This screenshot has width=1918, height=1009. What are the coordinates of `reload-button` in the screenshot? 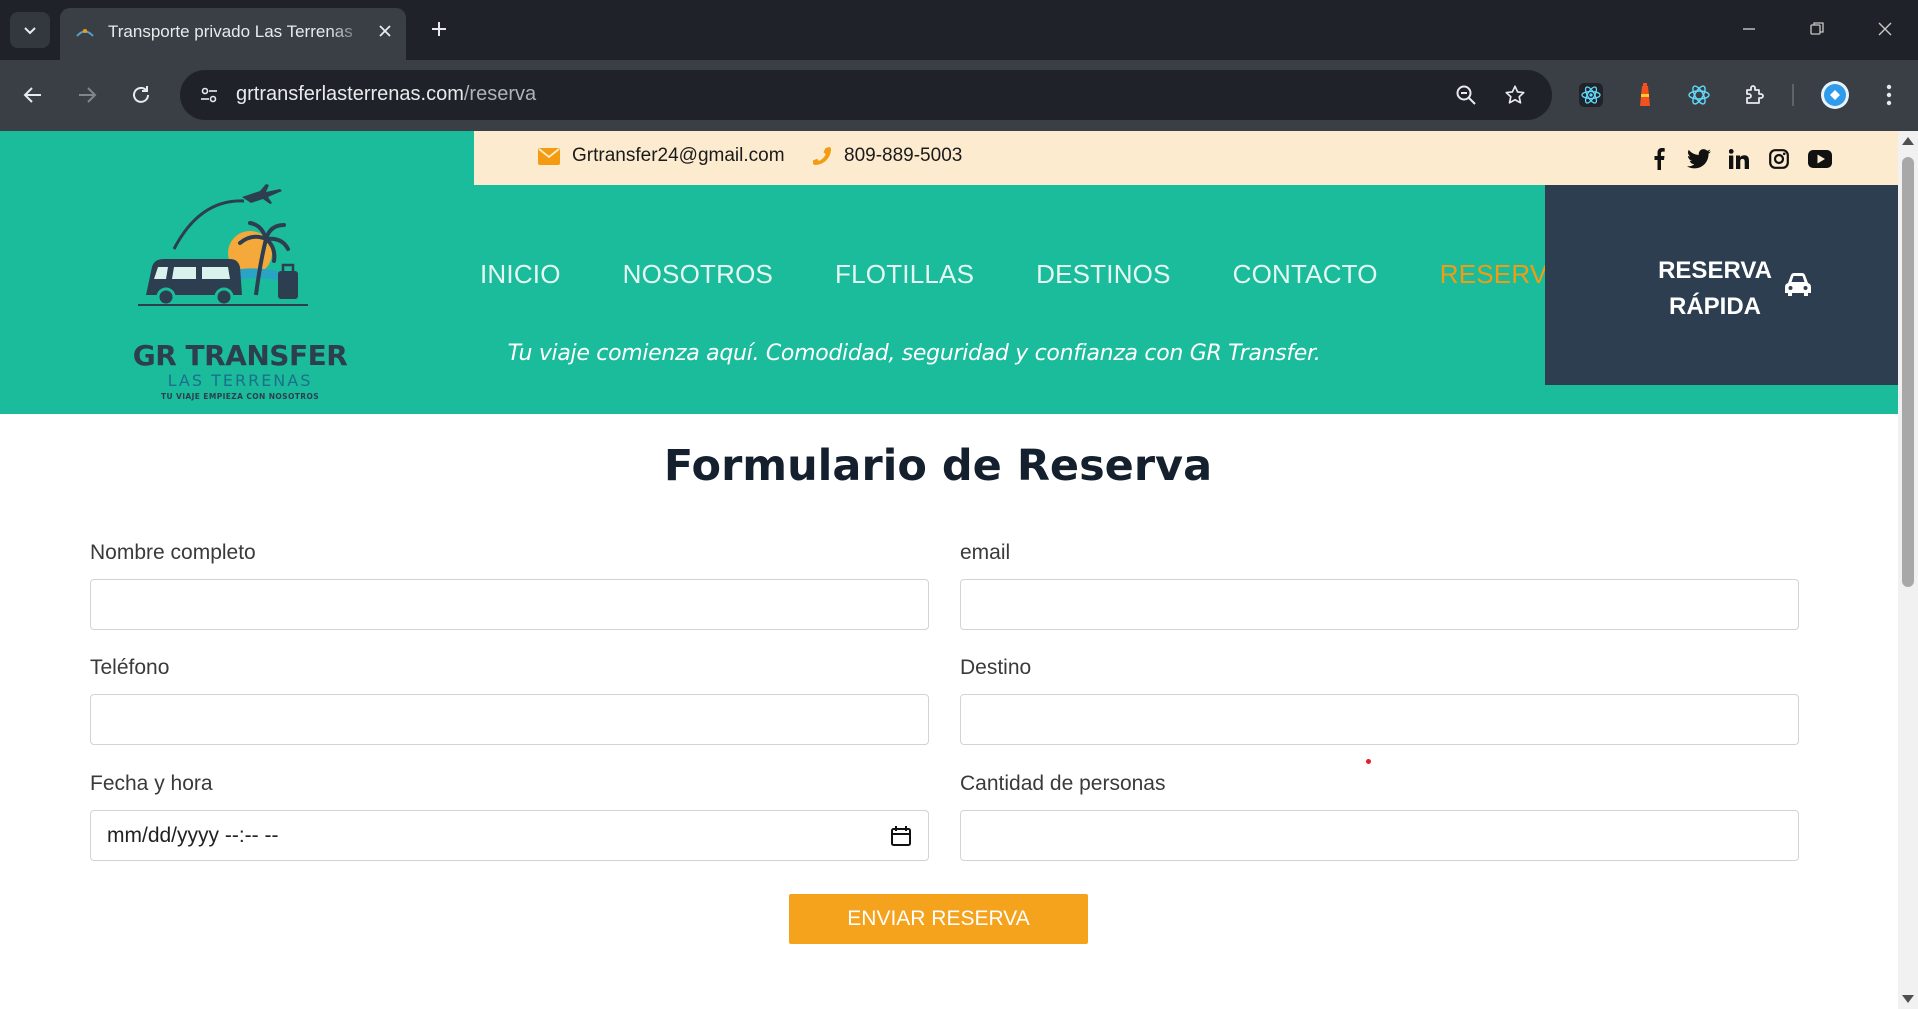 It's located at (141, 95).